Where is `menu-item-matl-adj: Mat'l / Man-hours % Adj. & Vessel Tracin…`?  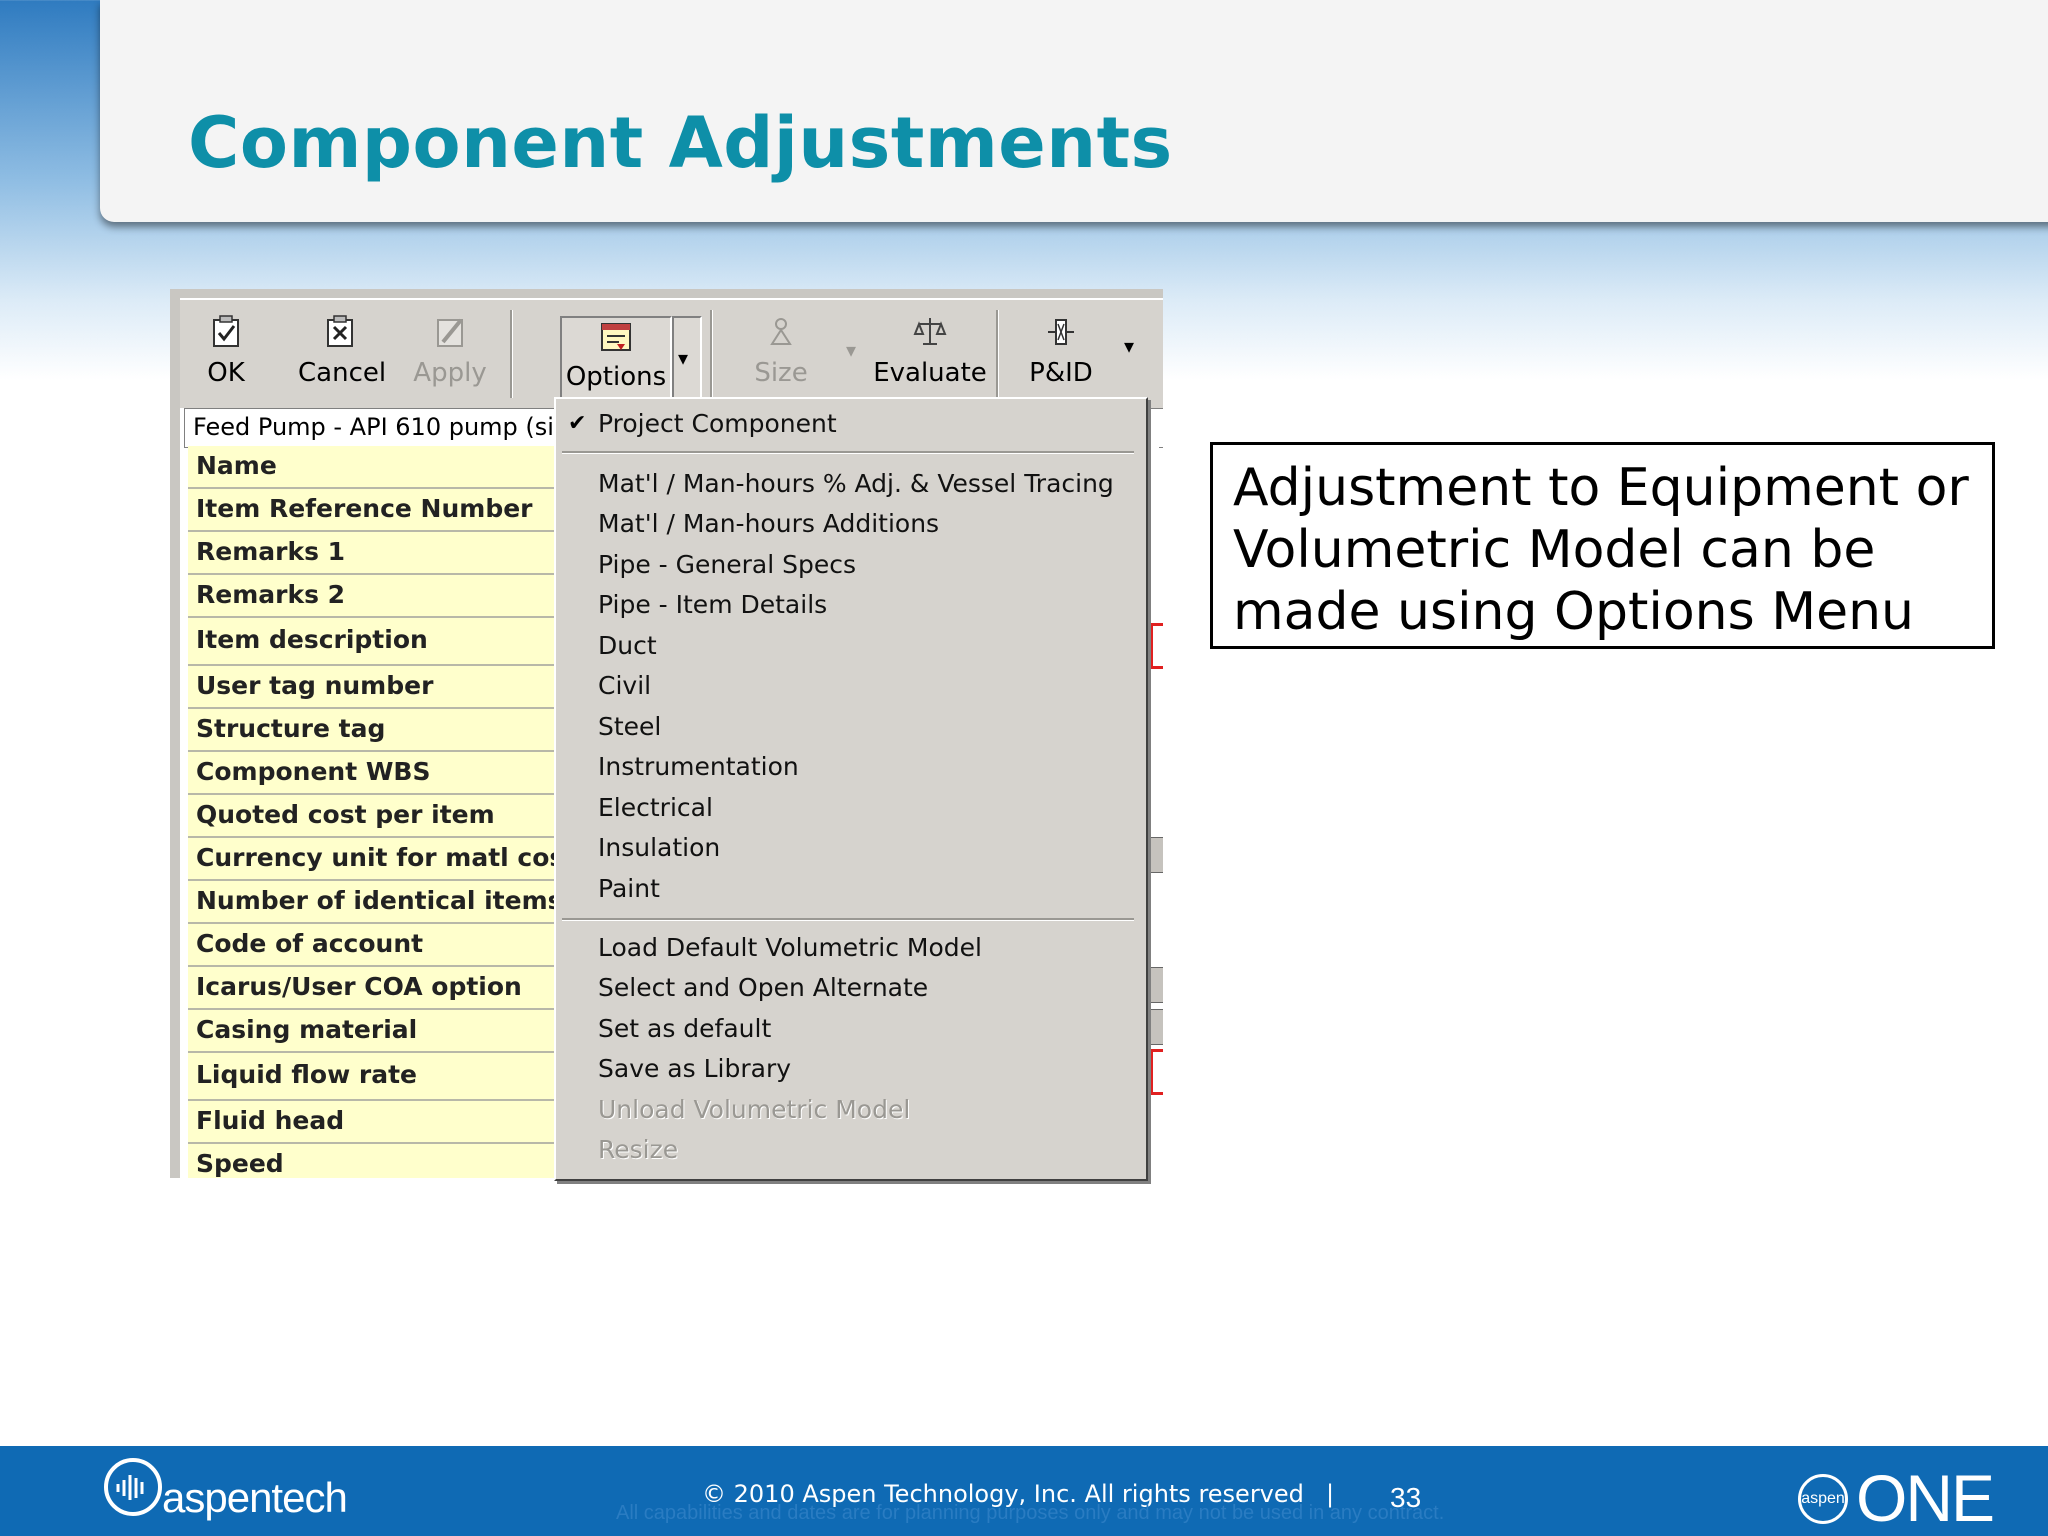
menu-item-matl-adj: Mat'l / Man-hours % Adj. & Vessel Tracin… is located at coordinates (856, 483).